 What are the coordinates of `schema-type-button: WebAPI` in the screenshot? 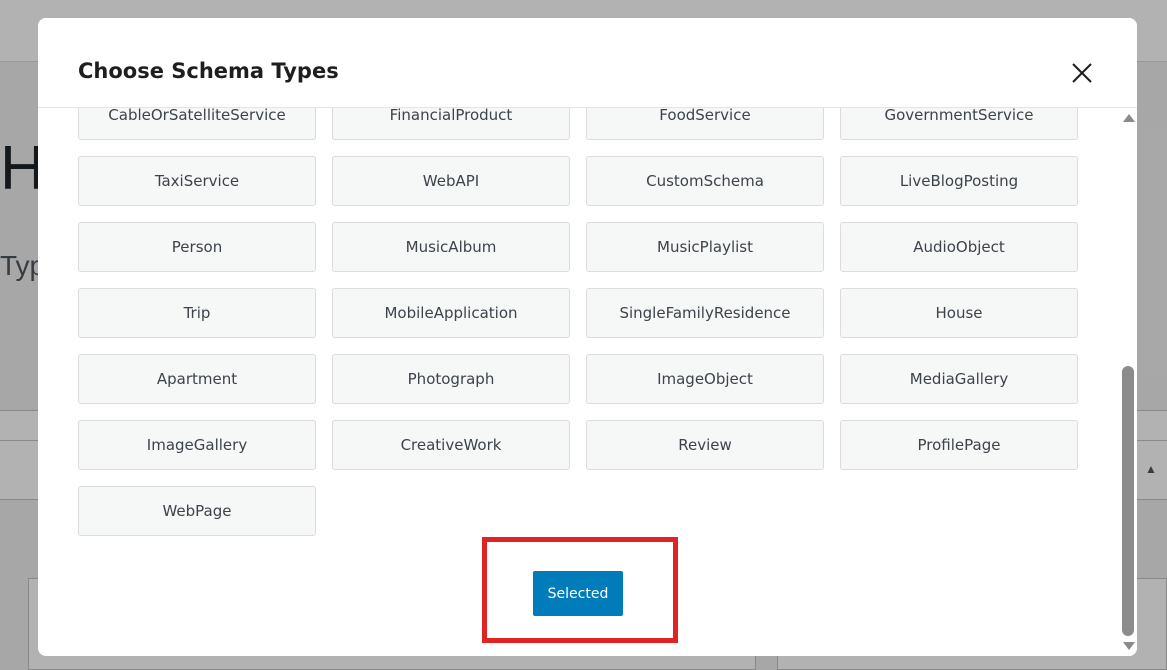 It's located at (451, 181).